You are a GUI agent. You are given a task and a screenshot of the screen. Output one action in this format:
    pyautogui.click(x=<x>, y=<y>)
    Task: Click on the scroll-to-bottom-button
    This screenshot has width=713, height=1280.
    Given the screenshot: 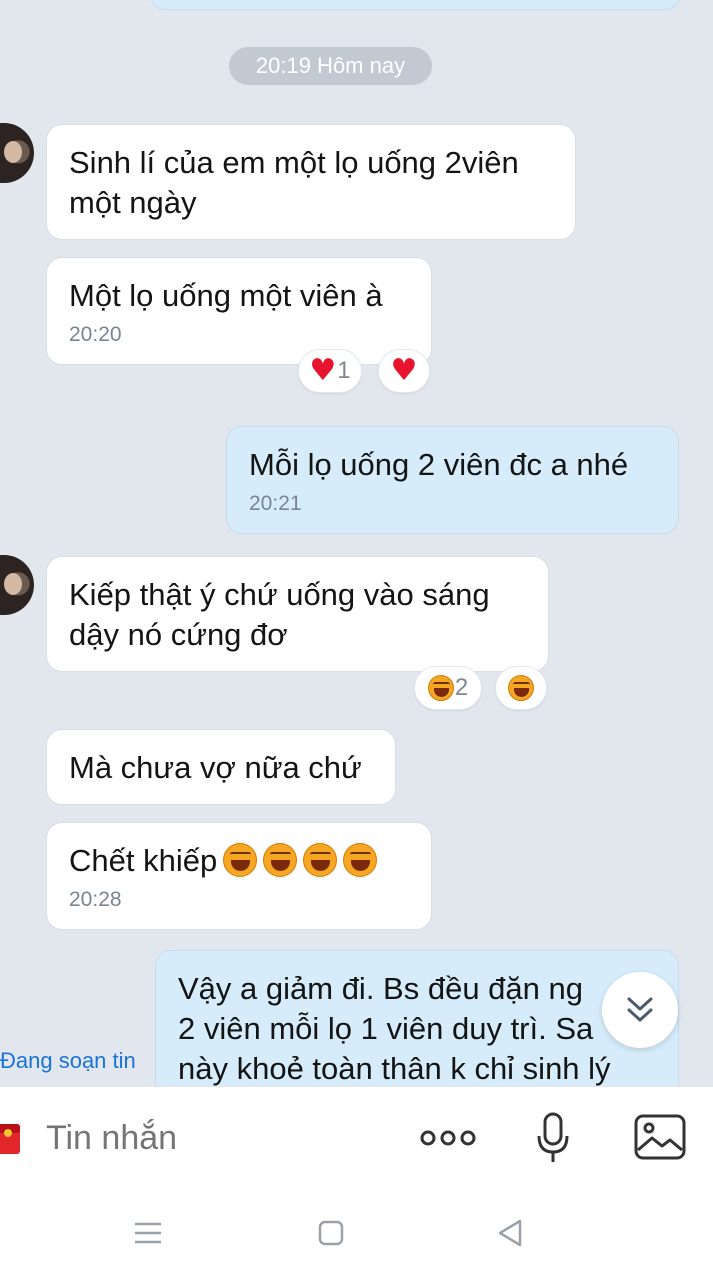 What is the action you would take?
    pyautogui.click(x=640, y=1010)
    